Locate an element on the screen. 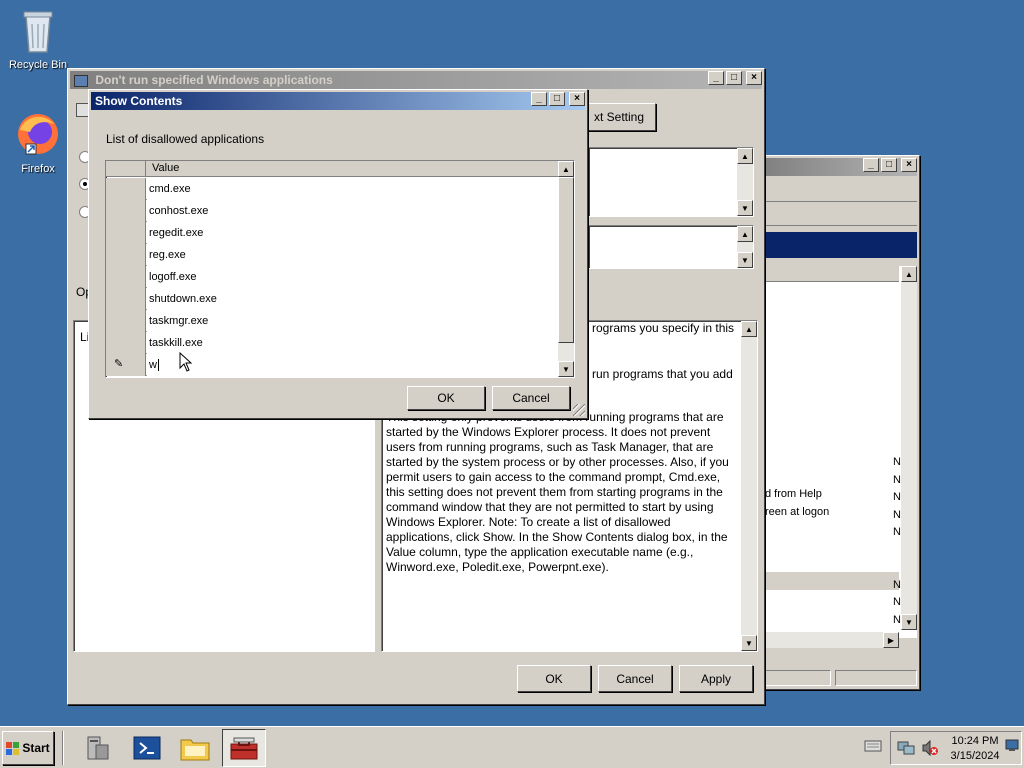 The image size is (1024, 768). cancel-button: Cancel is located at coordinates (635, 678).